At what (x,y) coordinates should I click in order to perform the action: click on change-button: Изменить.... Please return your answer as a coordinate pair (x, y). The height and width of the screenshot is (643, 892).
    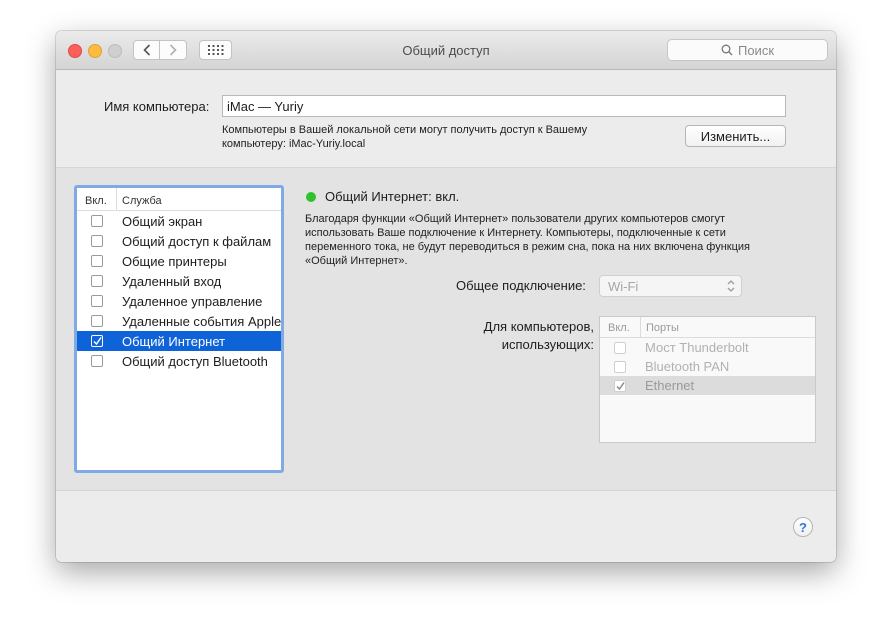
    Looking at the image, I should click on (735, 136).